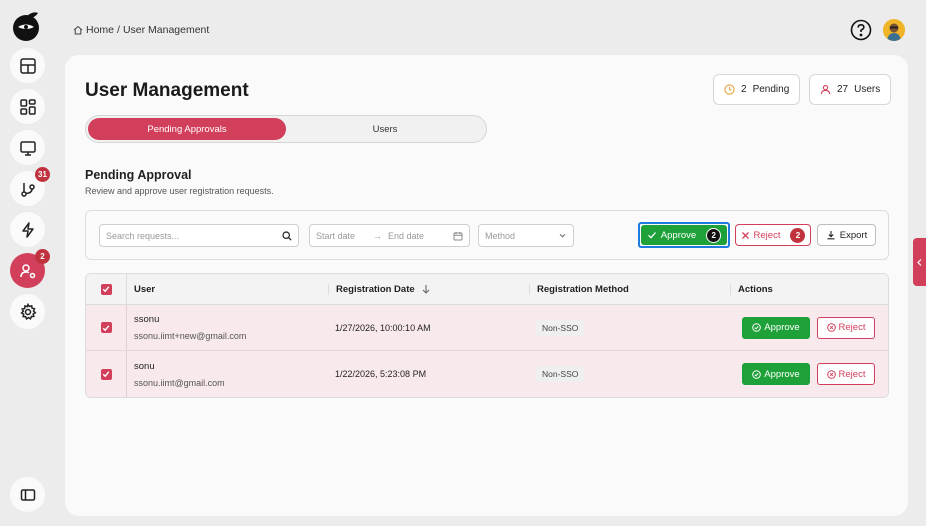 Image resolution: width=926 pixels, height=526 pixels. I want to click on date-range-picker: Start date → End date, so click(389, 235).